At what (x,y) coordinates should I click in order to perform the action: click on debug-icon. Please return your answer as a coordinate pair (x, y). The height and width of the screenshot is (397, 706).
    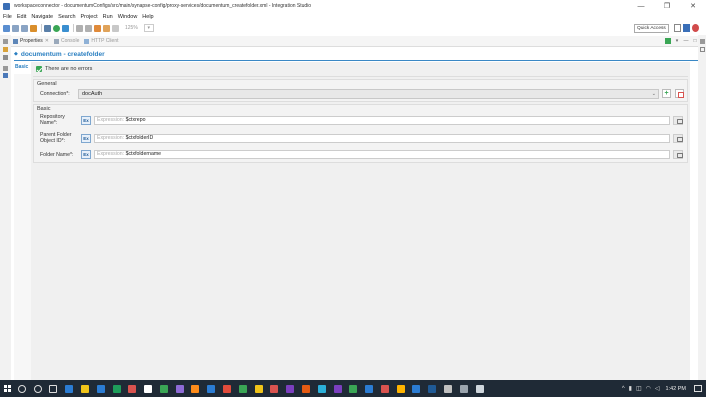
    Looking at the image, I should click on (47, 28).